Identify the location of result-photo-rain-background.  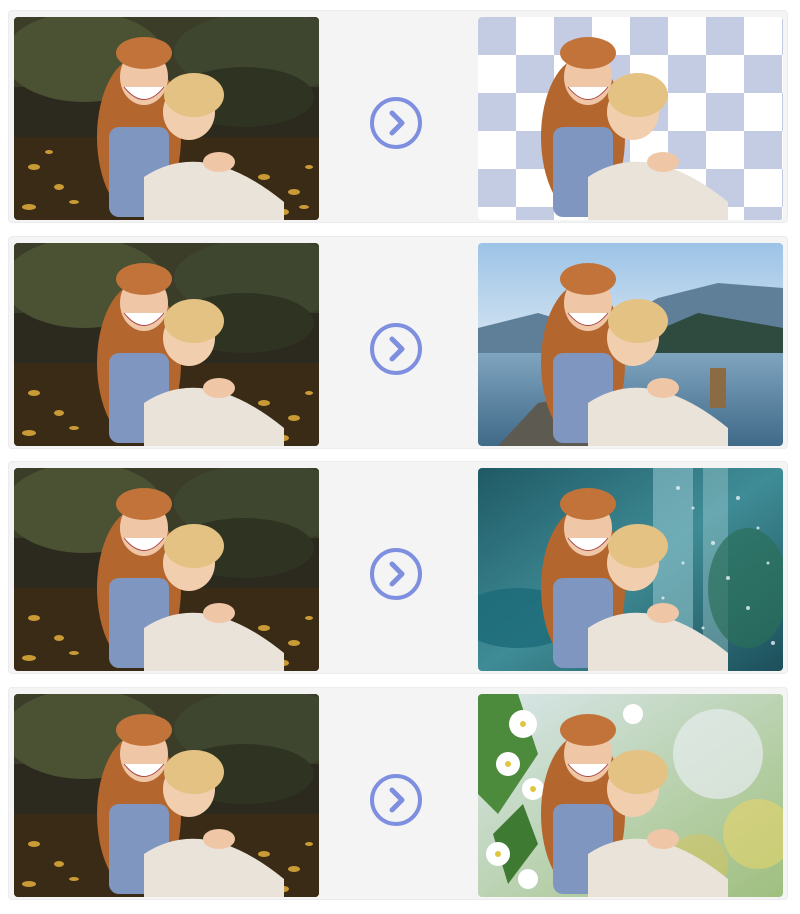
(630, 569).